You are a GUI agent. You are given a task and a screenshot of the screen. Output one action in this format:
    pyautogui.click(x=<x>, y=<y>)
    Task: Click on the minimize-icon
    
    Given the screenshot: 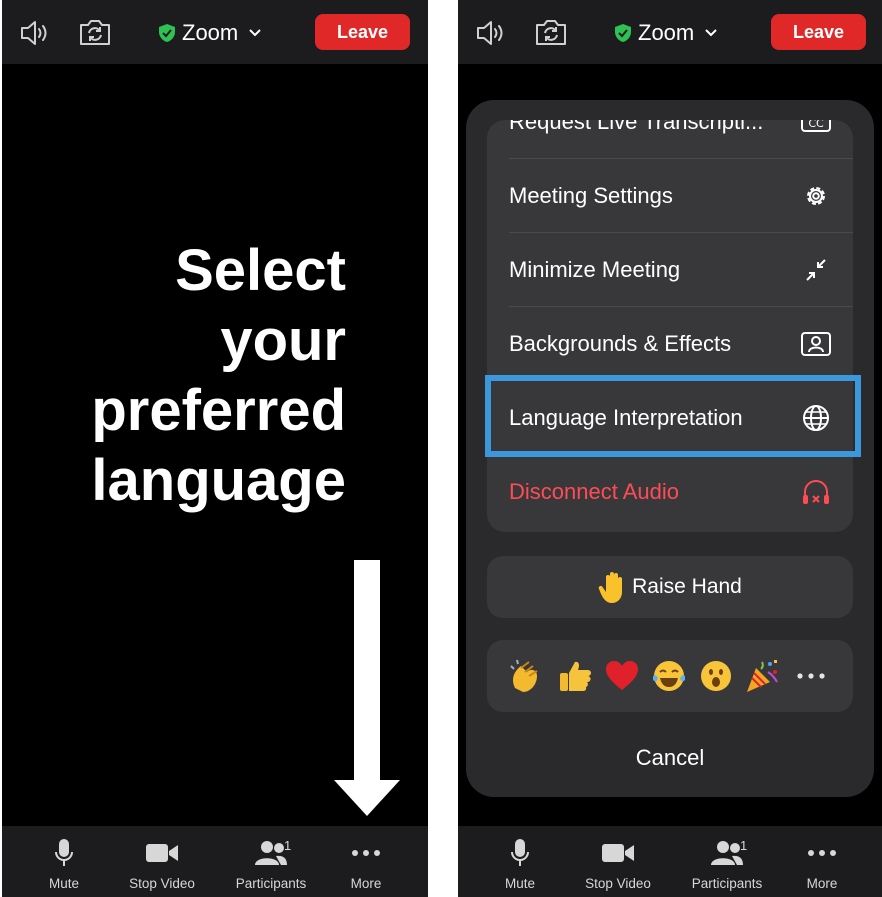 What is the action you would take?
    pyautogui.click(x=816, y=270)
    